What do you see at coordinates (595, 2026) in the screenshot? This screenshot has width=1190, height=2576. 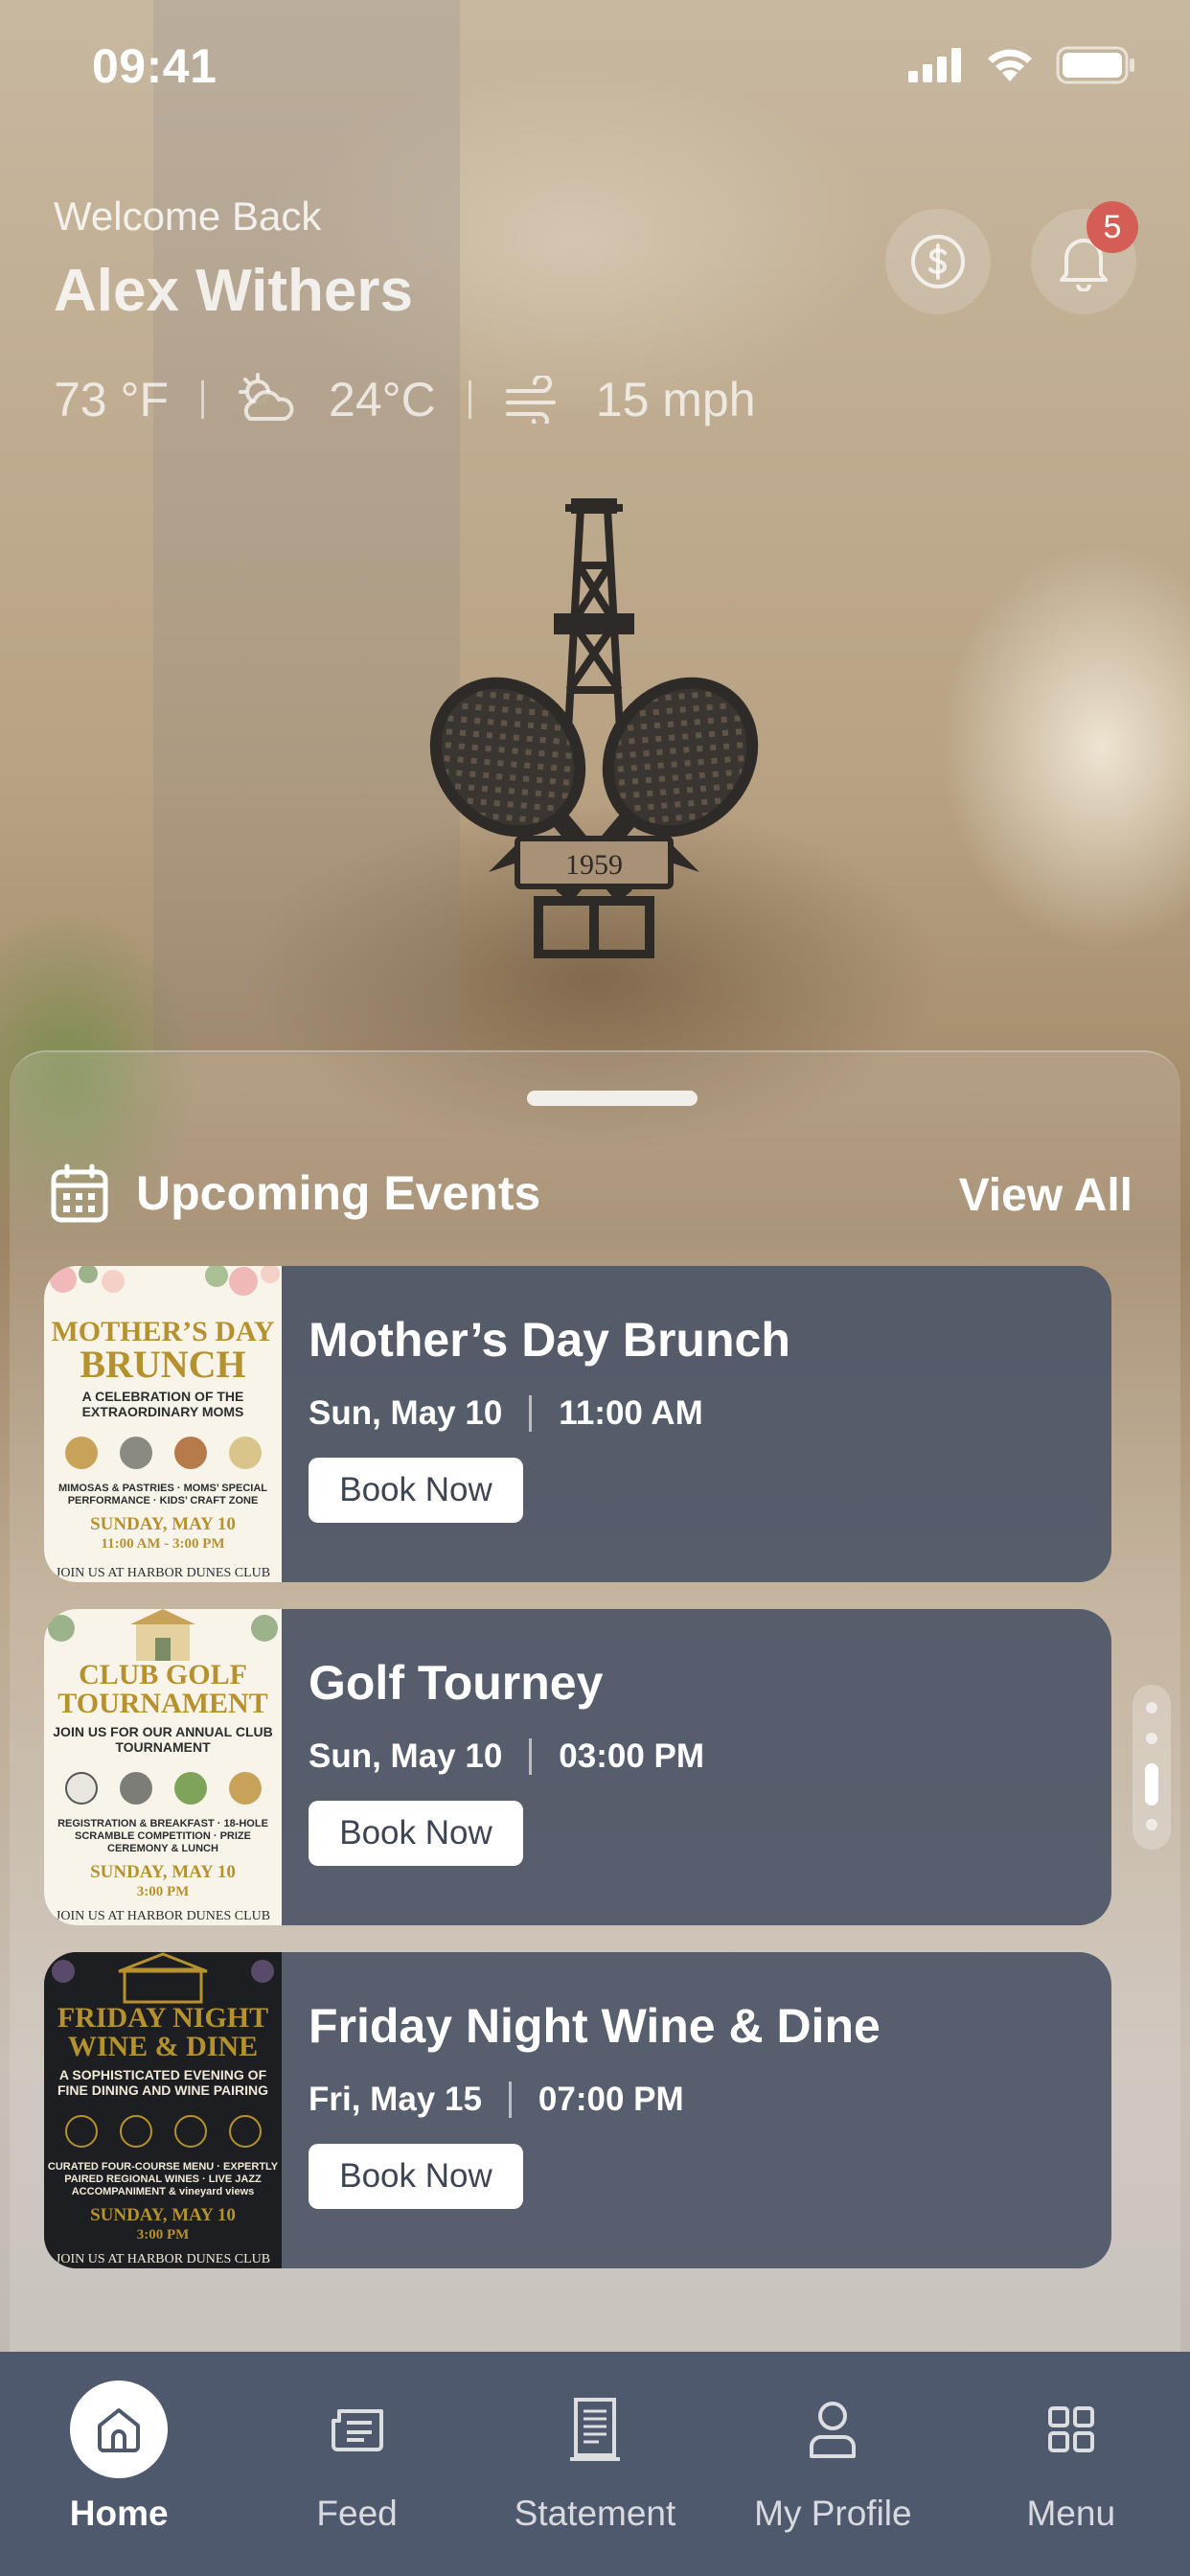 I see `event-title: Friday Night Wine & Dine` at bounding box center [595, 2026].